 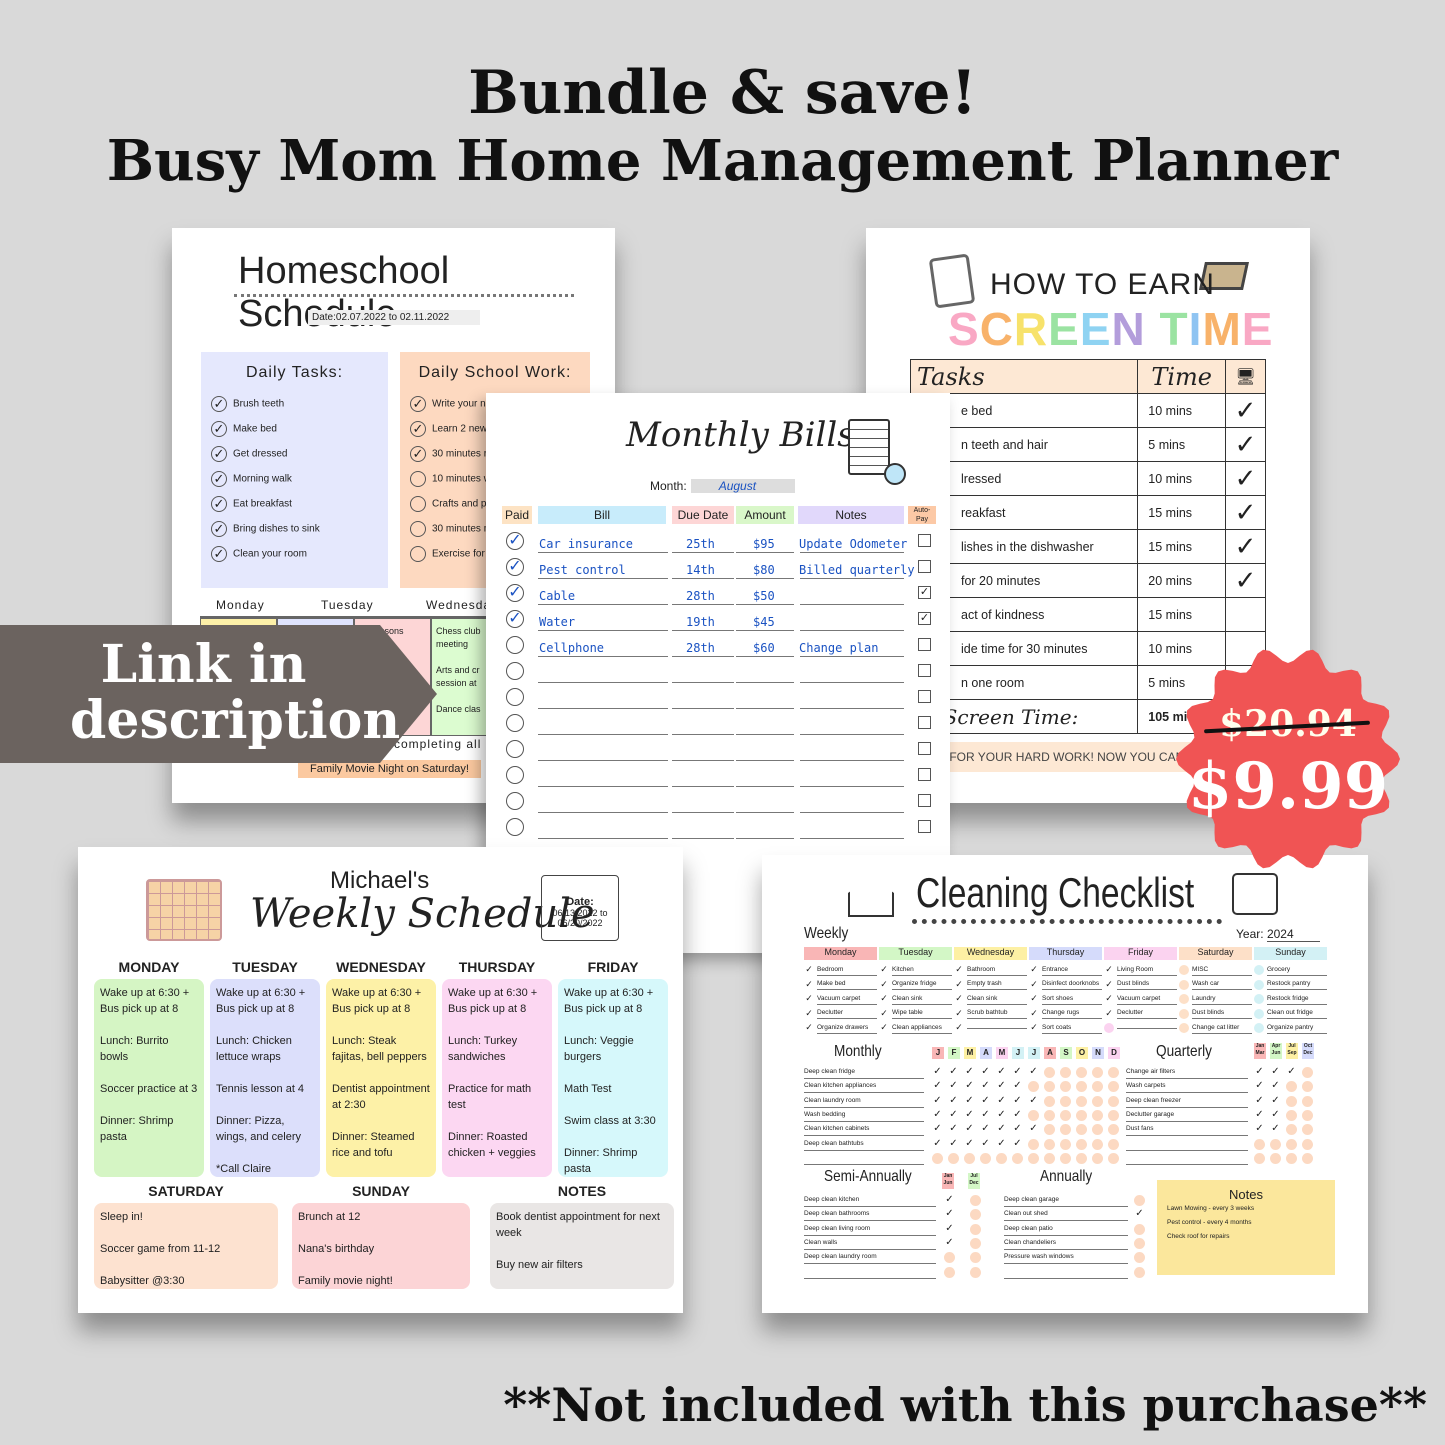 What do you see at coordinates (924, 592) in the screenshot?
I see `autopay-checked-box: ✓` at bounding box center [924, 592].